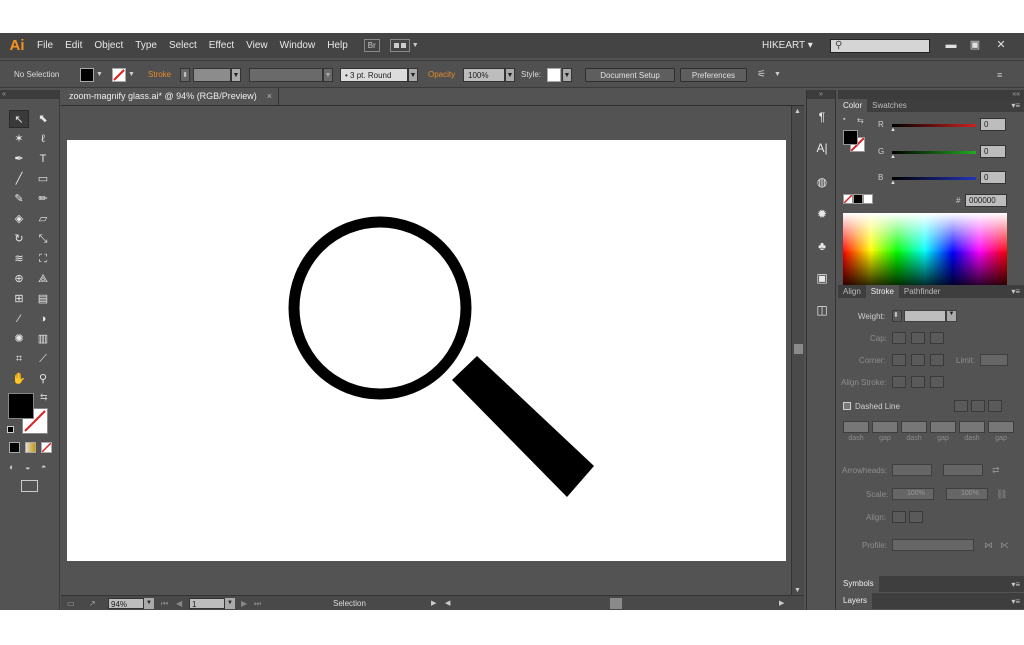 This screenshot has height=645, width=1024. Describe the element at coordinates (21, 406) in the screenshot. I see `fill-color-box` at that location.